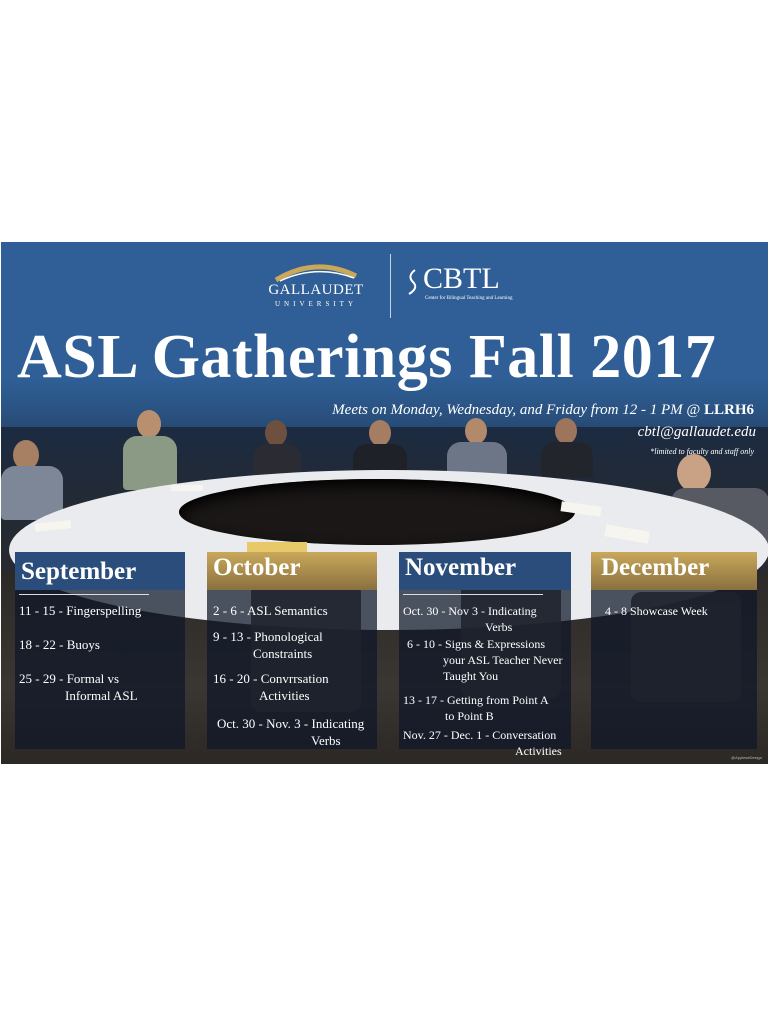  Describe the element at coordinates (461, 278) in the screenshot. I see `cbtl-name: CBTL` at that location.